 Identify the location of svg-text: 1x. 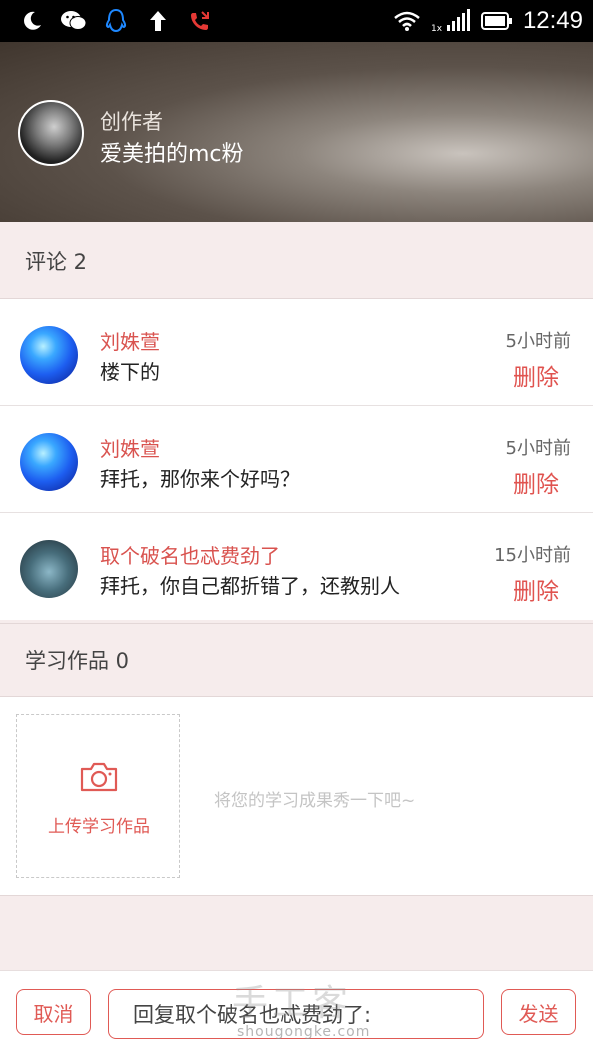
(437, 28).